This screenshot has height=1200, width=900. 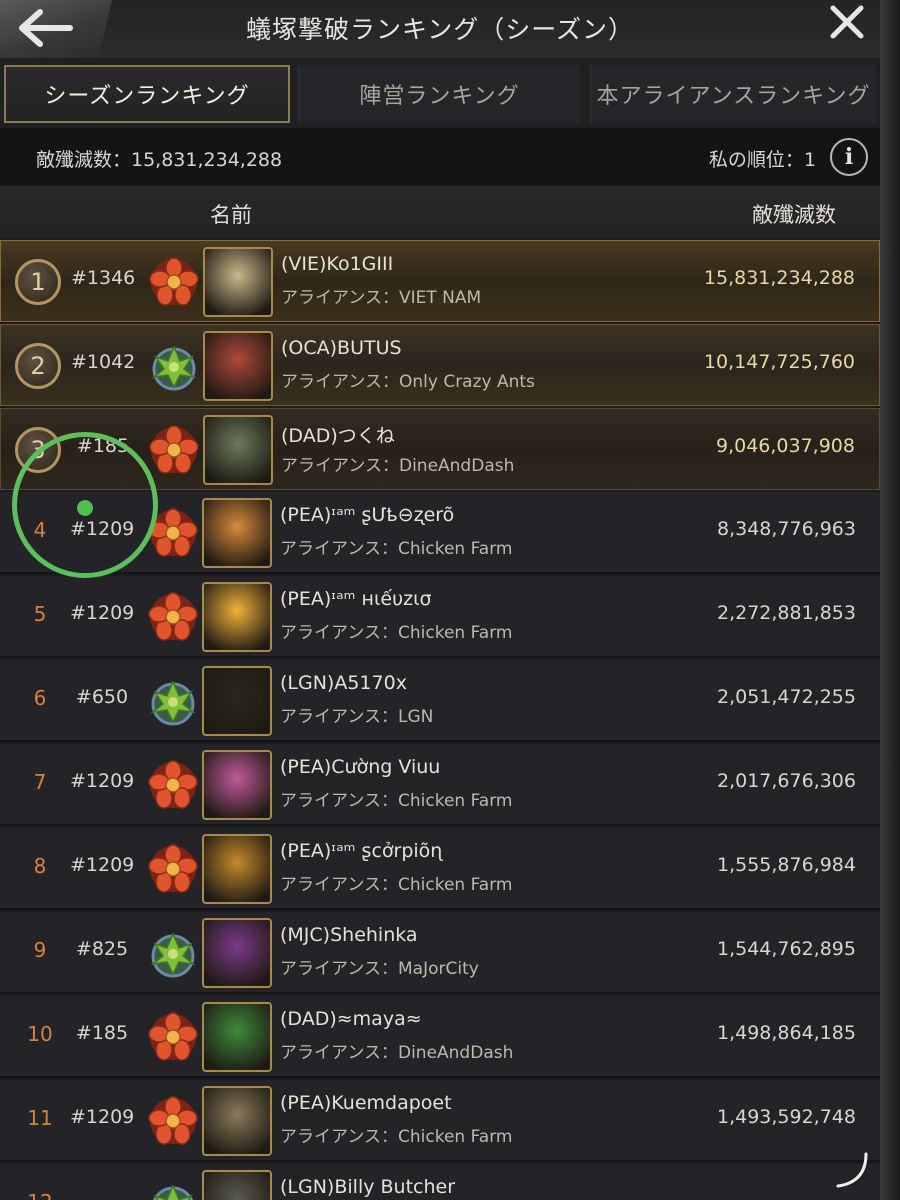 I want to click on player-name: (DAD)≈maya≈, so click(x=351, y=1019).